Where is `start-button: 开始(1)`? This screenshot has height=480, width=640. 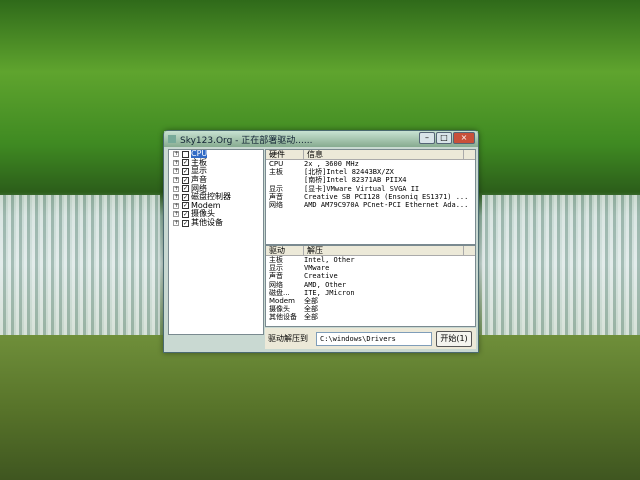
start-button: 开始(1) is located at coordinates (454, 338).